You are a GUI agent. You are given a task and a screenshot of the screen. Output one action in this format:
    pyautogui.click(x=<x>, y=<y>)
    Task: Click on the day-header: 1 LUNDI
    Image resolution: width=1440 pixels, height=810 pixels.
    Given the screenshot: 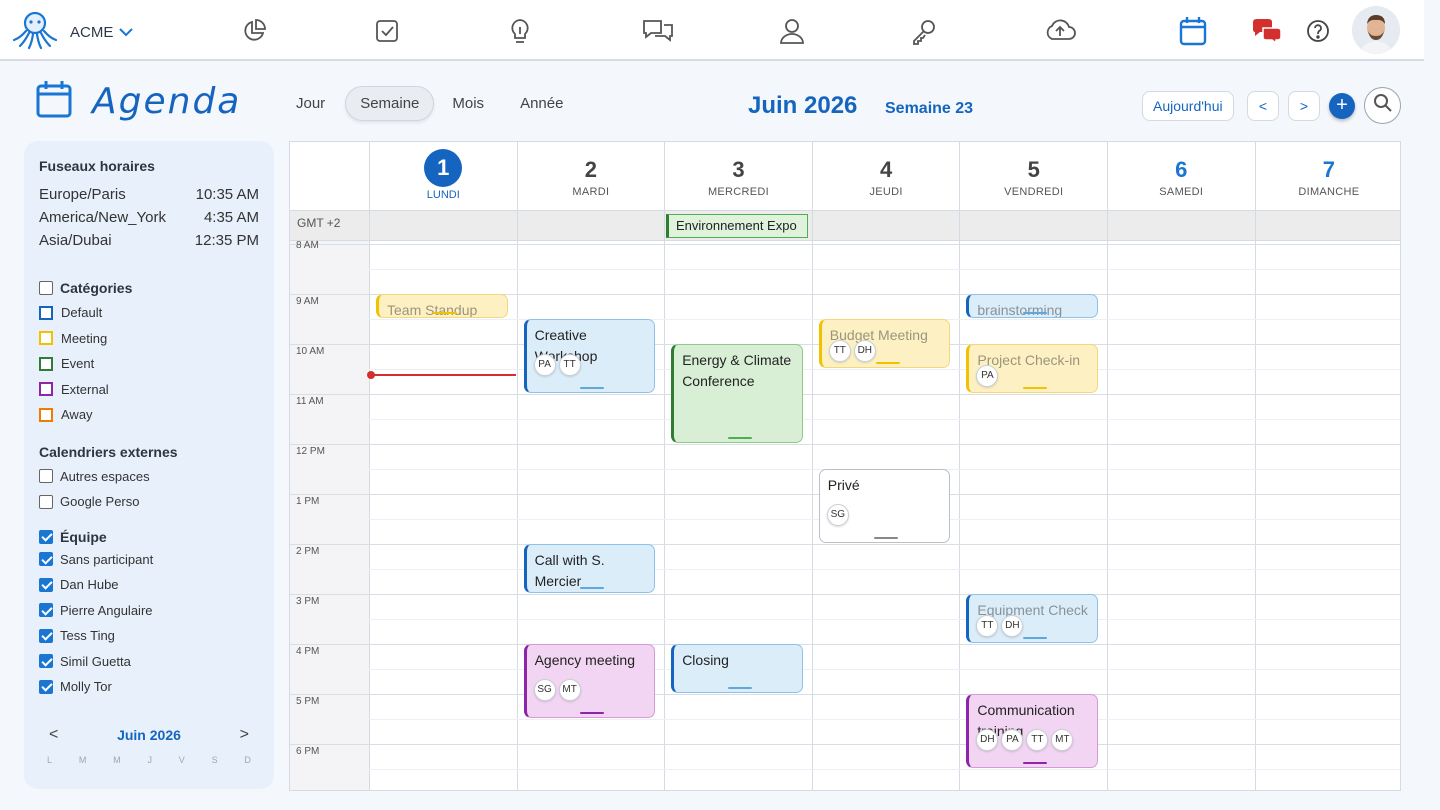 What is the action you would take?
    pyautogui.click(x=443, y=176)
    